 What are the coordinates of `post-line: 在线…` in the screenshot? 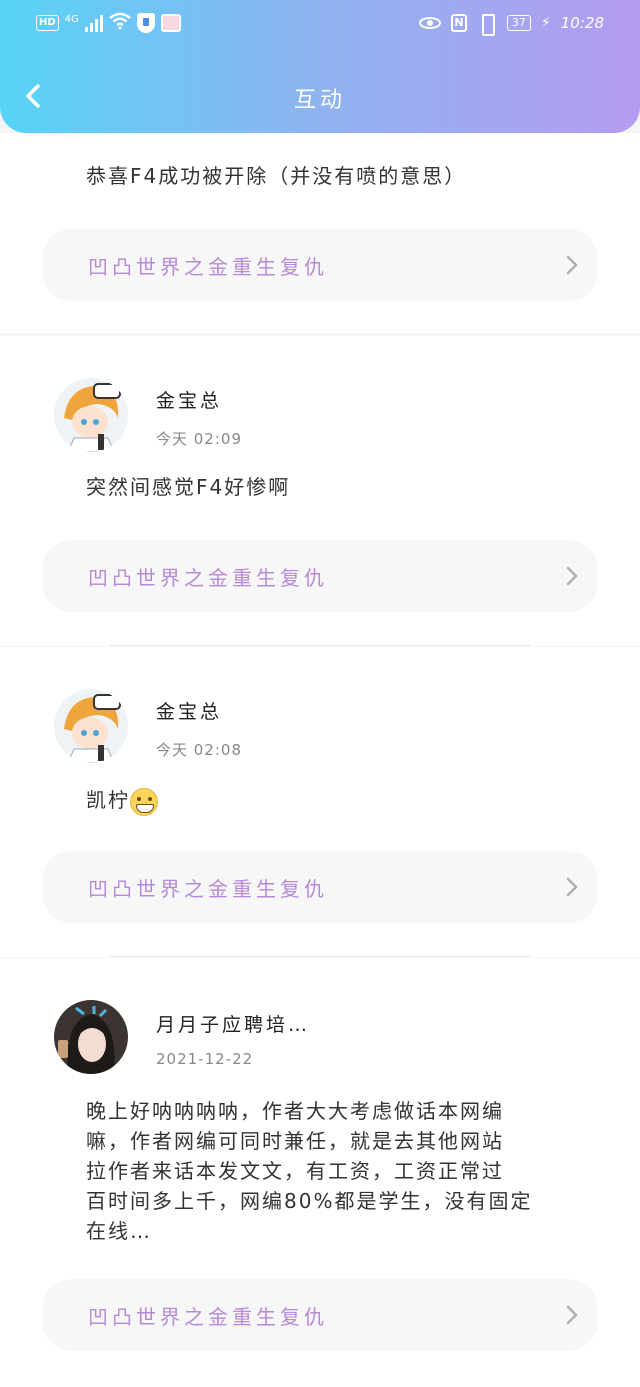 It's located at (119, 1231).